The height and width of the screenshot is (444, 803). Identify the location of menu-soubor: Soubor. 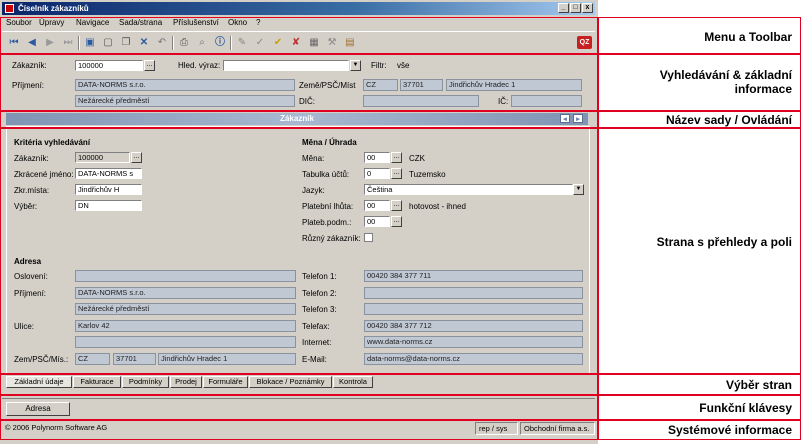
(19, 22).